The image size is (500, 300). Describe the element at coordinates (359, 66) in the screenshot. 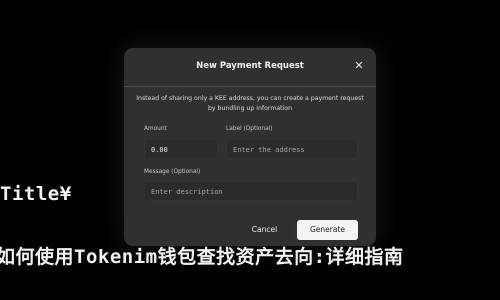

I see `close-icon: ✕` at that location.